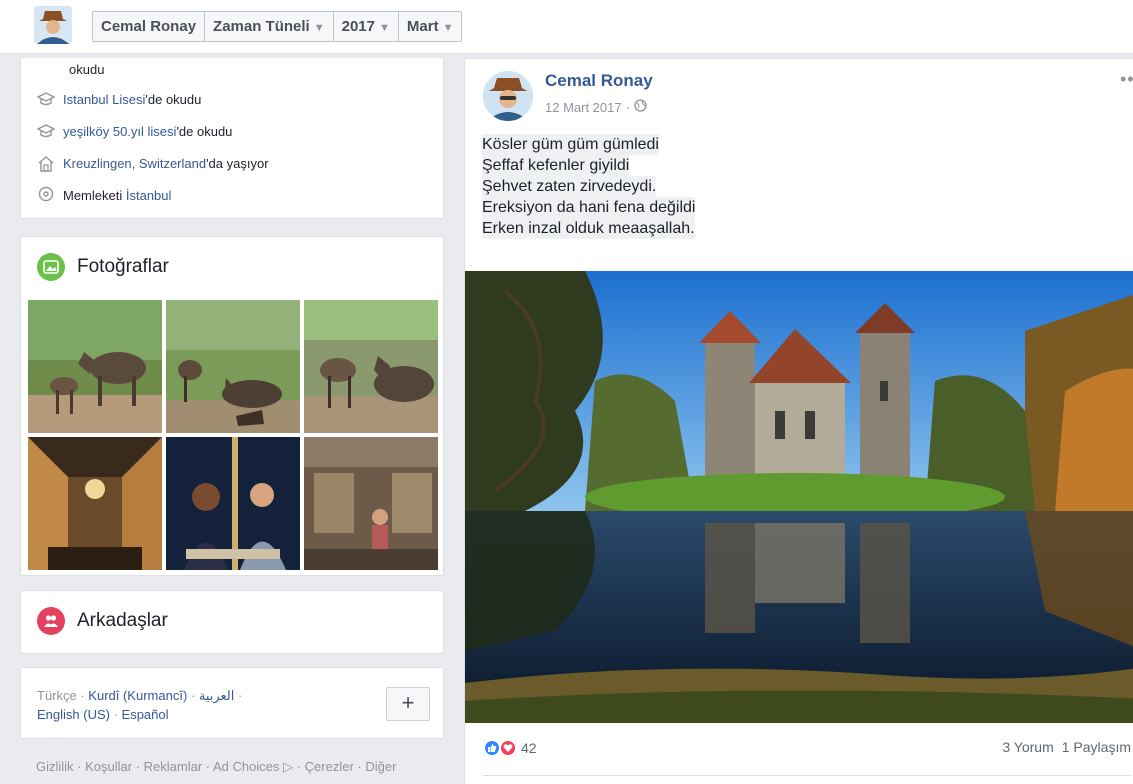 This screenshot has height=784, width=1133. What do you see at coordinates (640, 107) in the screenshot?
I see `globe-icon` at bounding box center [640, 107].